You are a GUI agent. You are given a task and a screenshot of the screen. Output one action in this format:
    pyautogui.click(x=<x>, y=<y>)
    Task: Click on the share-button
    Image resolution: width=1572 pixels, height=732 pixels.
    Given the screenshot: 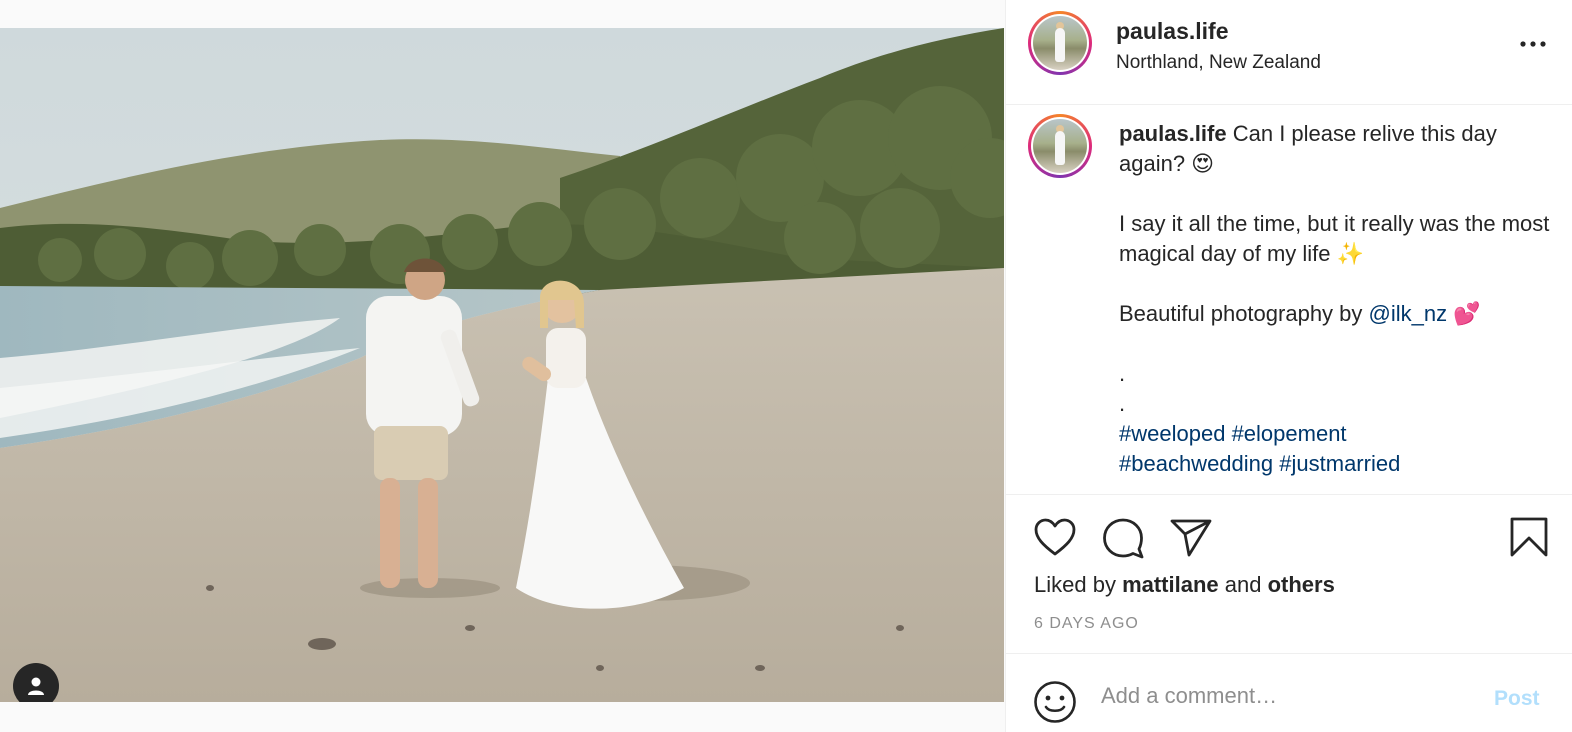 What is the action you would take?
    pyautogui.click(x=1191, y=539)
    